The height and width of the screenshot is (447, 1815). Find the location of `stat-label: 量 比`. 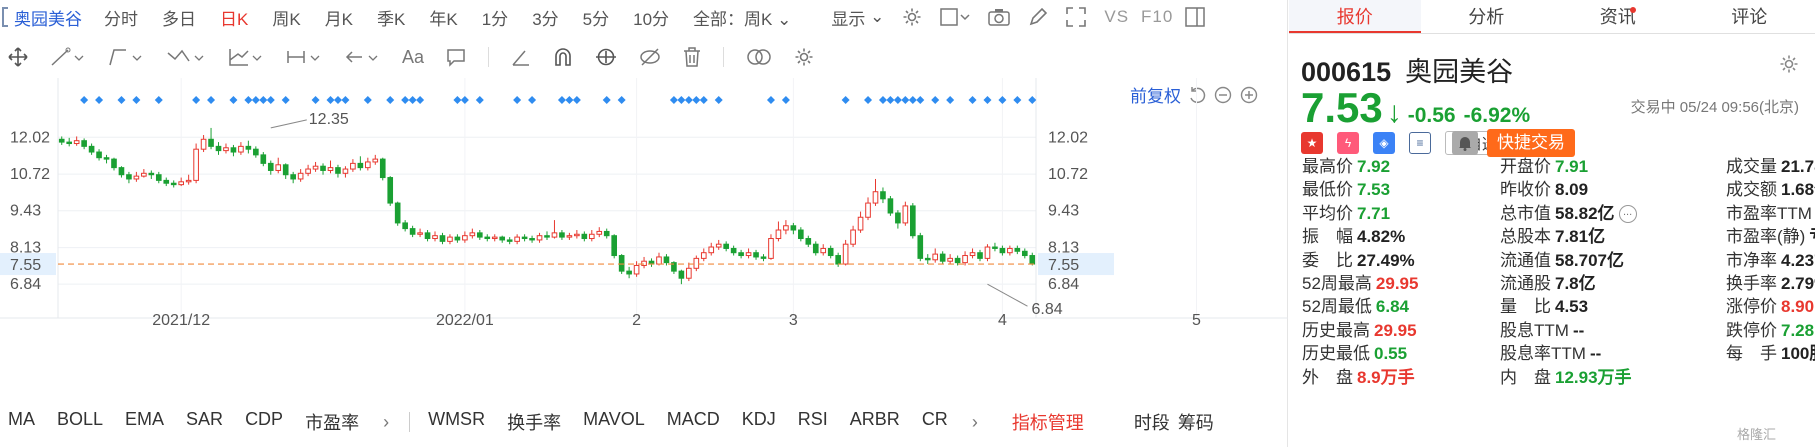

stat-label: 量 比 is located at coordinates (1525, 307).